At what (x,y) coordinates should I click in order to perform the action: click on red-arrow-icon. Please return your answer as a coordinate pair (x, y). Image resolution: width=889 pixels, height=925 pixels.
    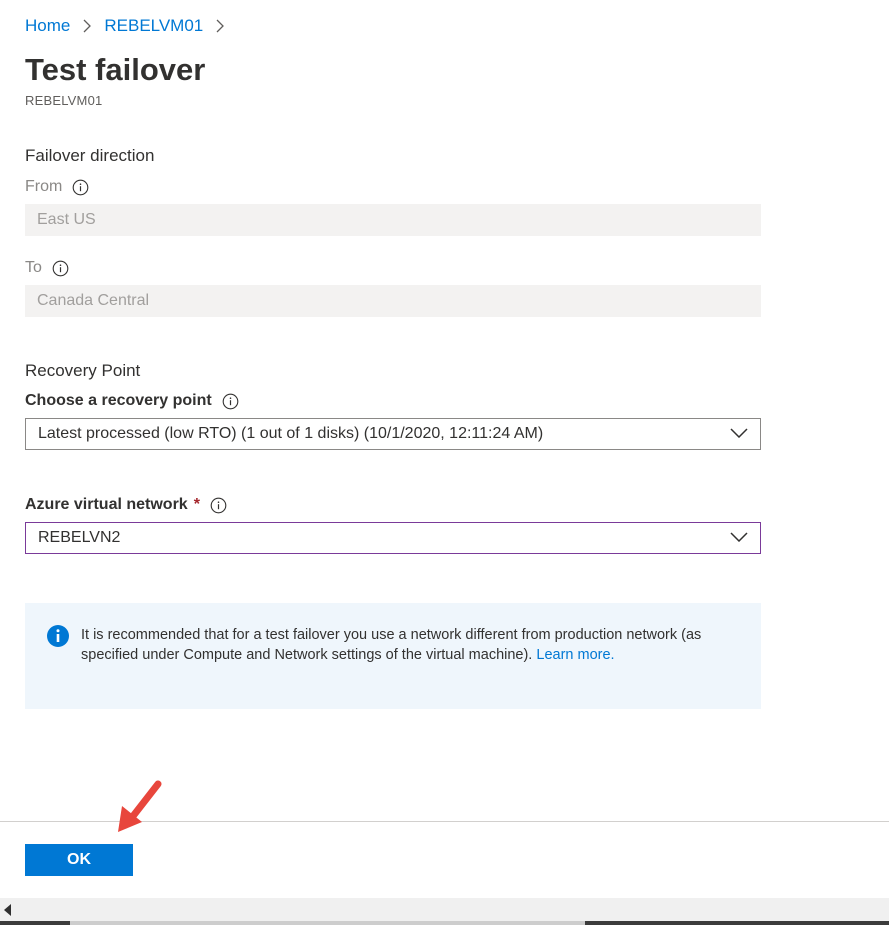
    Looking at the image, I should click on (140, 808).